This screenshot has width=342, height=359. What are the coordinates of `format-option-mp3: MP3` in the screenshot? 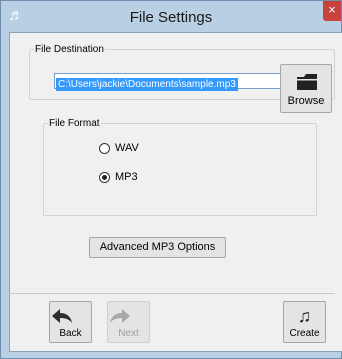 It's located at (118, 177).